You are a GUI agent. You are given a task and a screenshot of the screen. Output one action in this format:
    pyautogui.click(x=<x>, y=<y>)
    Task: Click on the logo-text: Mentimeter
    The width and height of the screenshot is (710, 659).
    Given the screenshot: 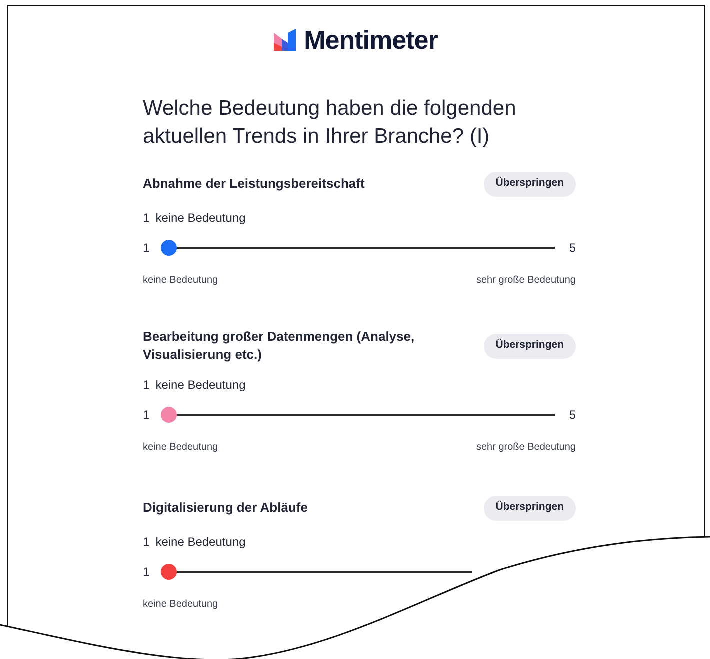 What is the action you would take?
    pyautogui.click(x=371, y=40)
    